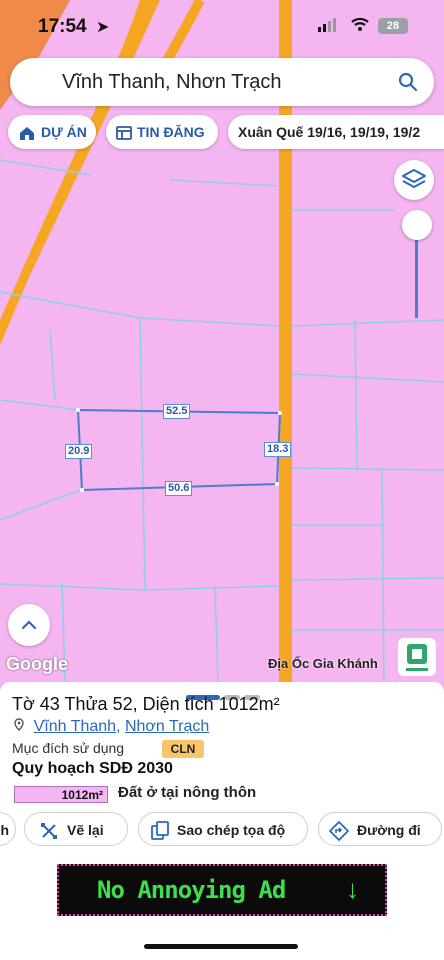  What do you see at coordinates (183, 749) in the screenshot?
I see `purpose-code-badge: CLN` at bounding box center [183, 749].